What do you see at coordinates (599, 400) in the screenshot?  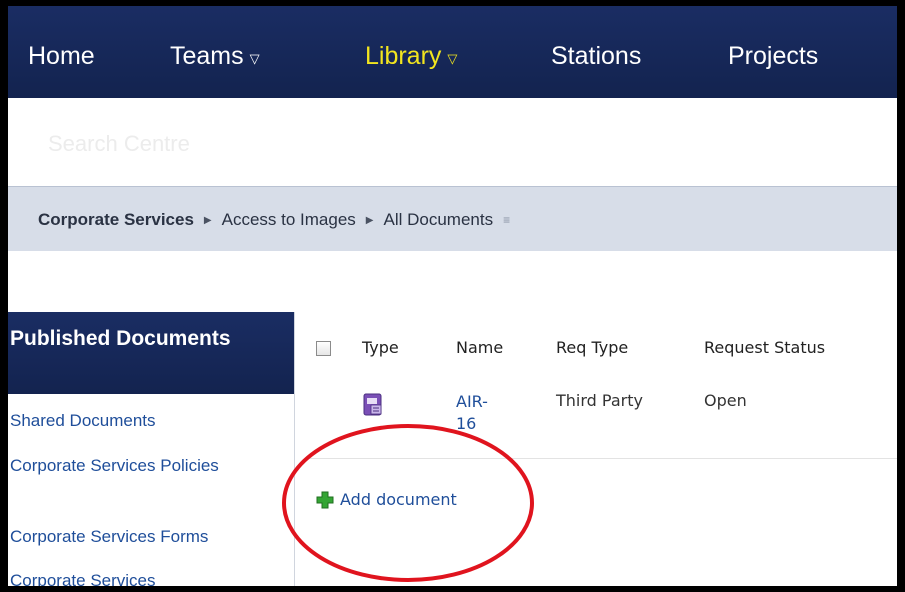 I see `req-type-value: Third Party` at bounding box center [599, 400].